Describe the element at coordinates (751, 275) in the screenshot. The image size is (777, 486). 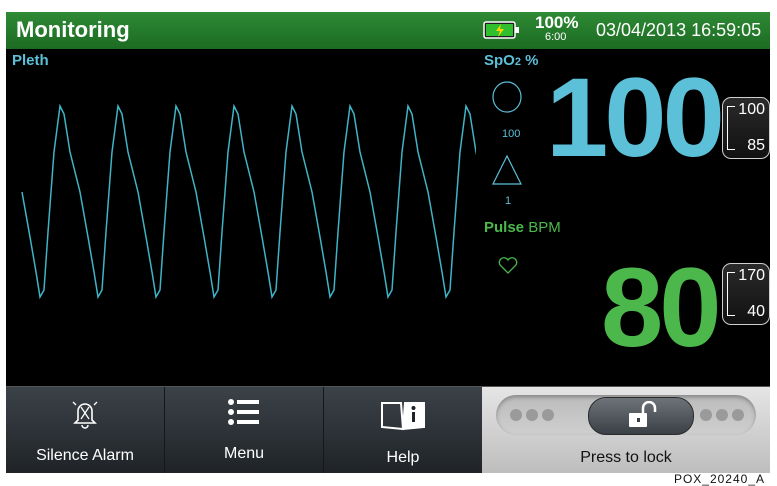
I see `pulse-alarm-high: 170` at that location.